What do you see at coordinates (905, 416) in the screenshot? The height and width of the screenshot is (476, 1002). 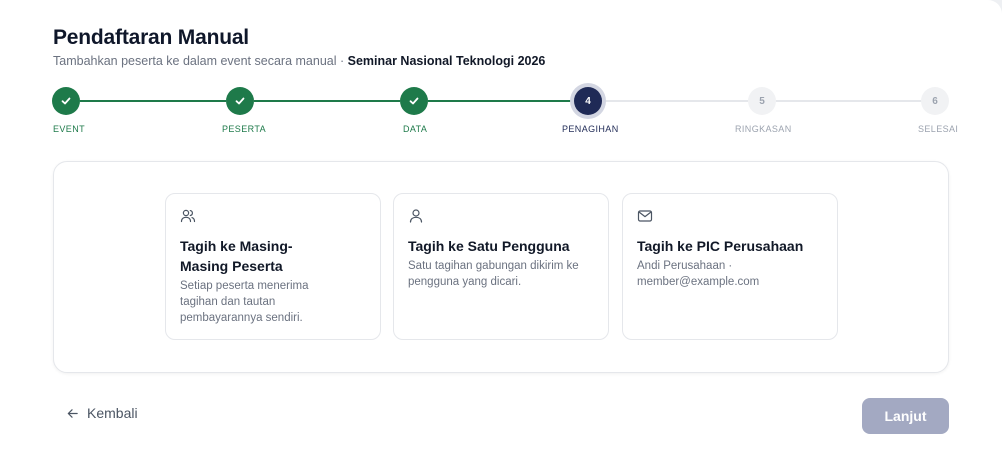 I see `next-button: Lanjut` at bounding box center [905, 416].